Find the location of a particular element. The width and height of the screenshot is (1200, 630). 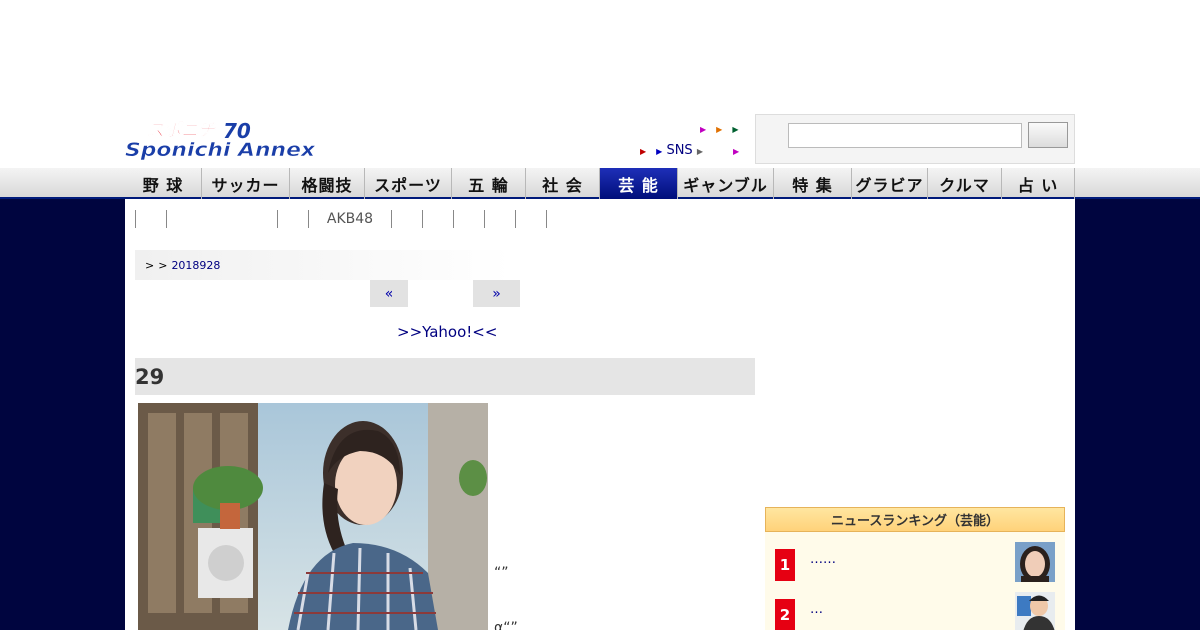

utility-links-top: ▶ ▶ ▶ is located at coordinates (719, 129).